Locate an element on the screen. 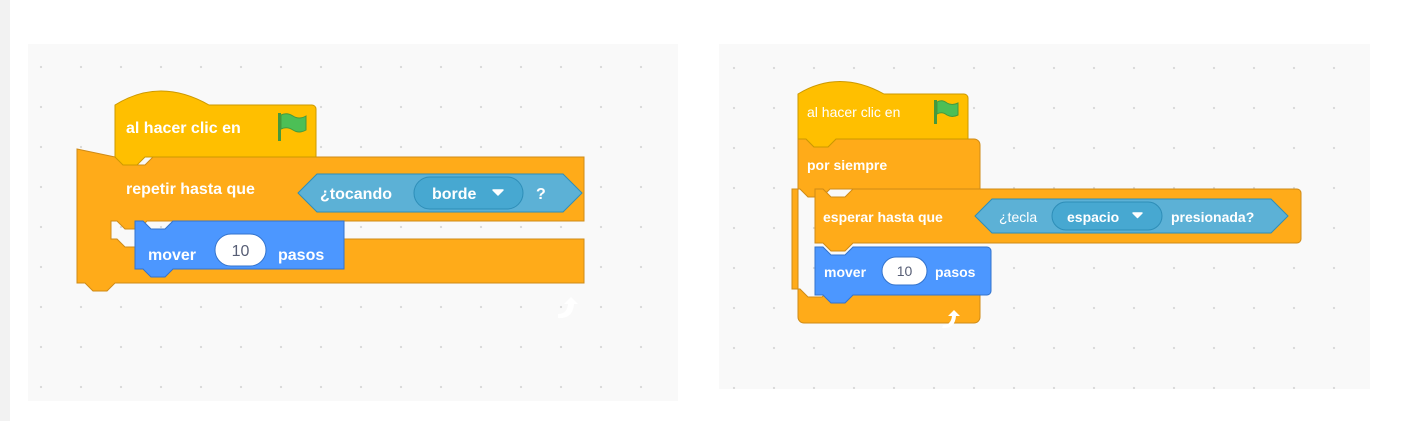 The height and width of the screenshot is (421, 1422). key-pressed-condition-block: ¿tecla espacio presionada? is located at coordinates (1131, 216).